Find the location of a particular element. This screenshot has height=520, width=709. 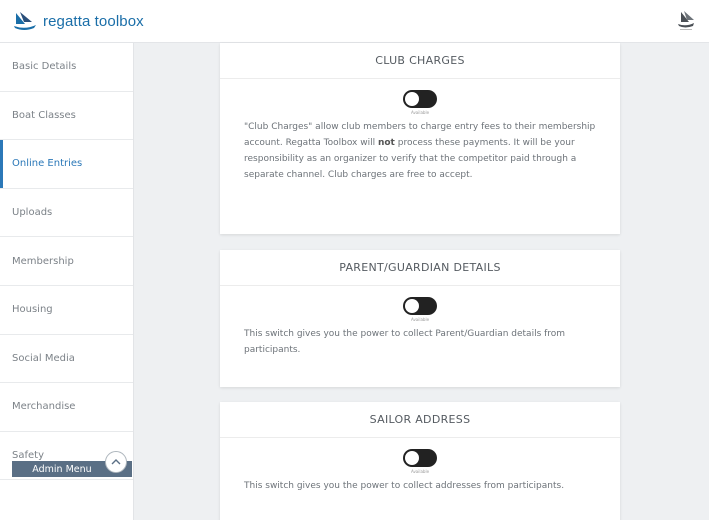

top-header: regatta toolbox is located at coordinates (354, 21).